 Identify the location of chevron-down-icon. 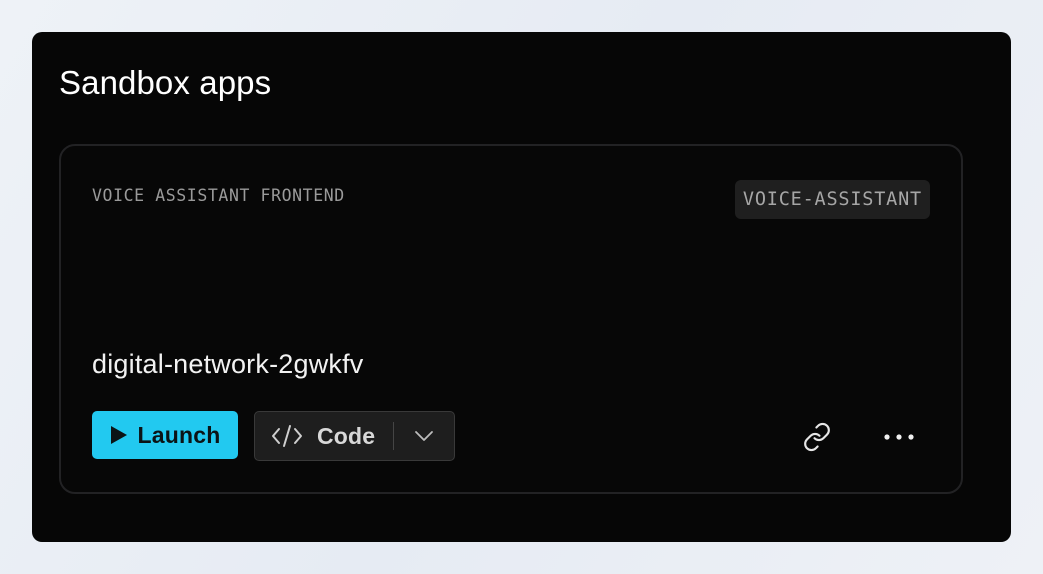
(424, 436).